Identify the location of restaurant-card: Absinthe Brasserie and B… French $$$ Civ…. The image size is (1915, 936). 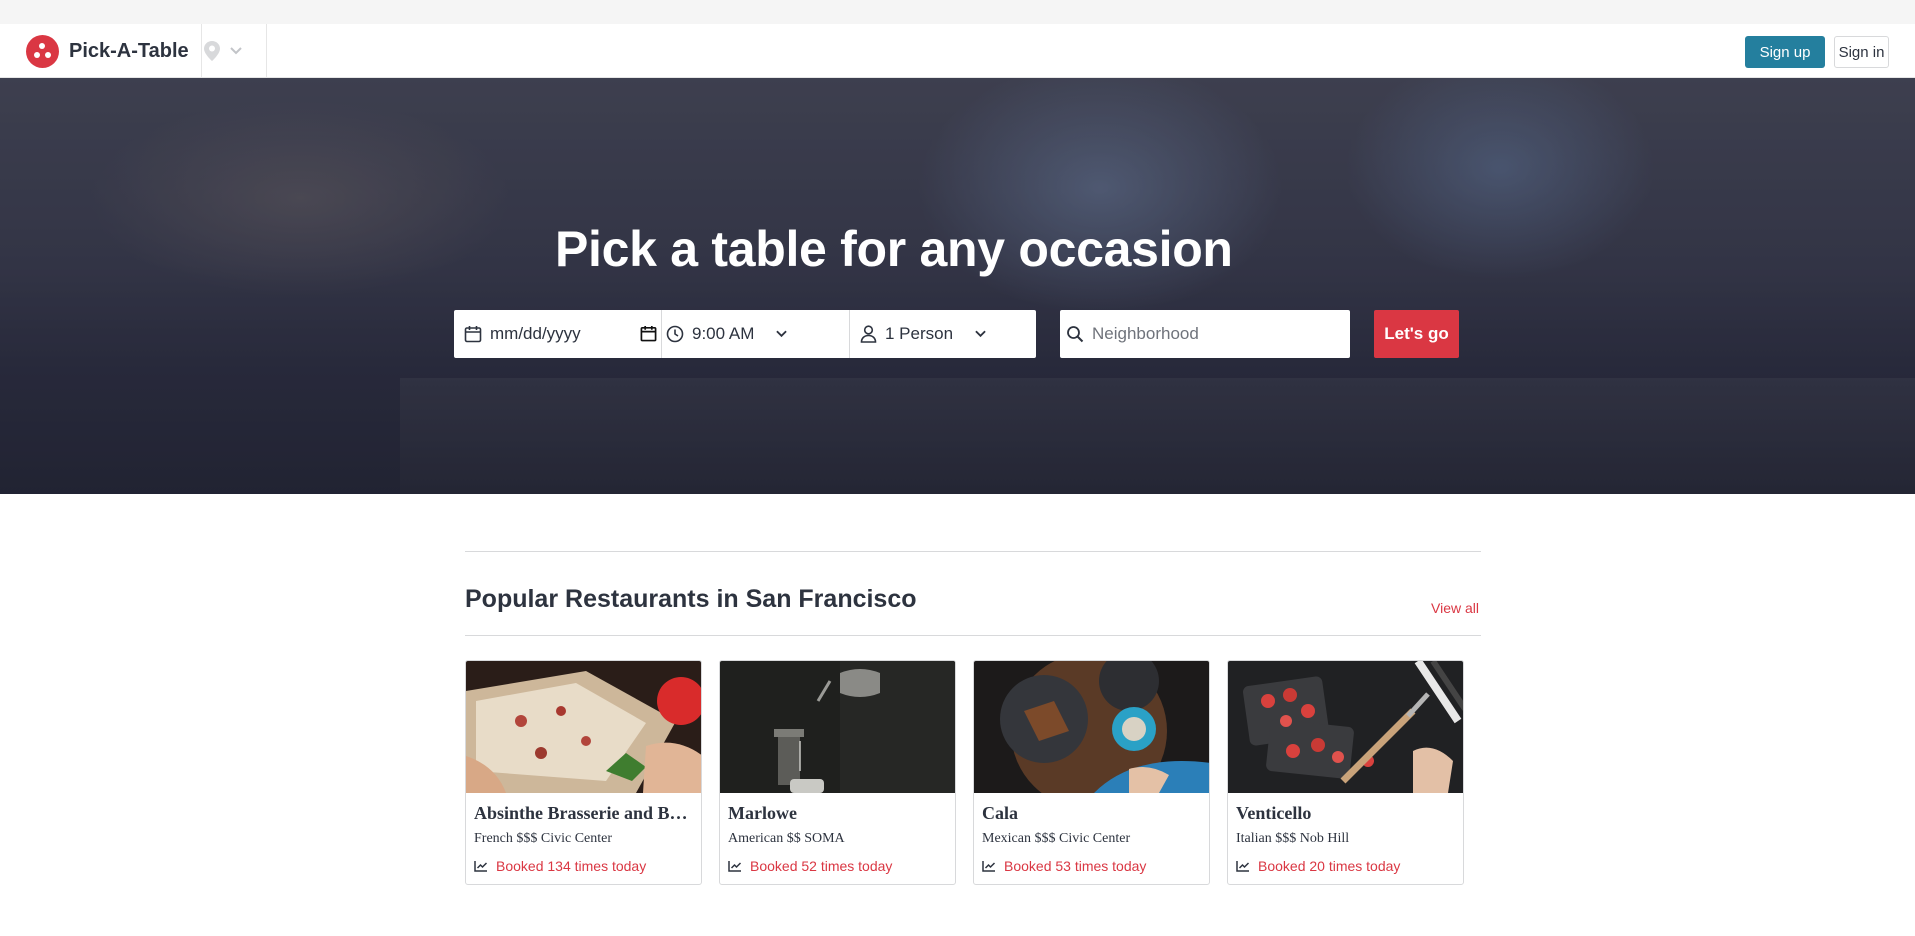
(583, 772).